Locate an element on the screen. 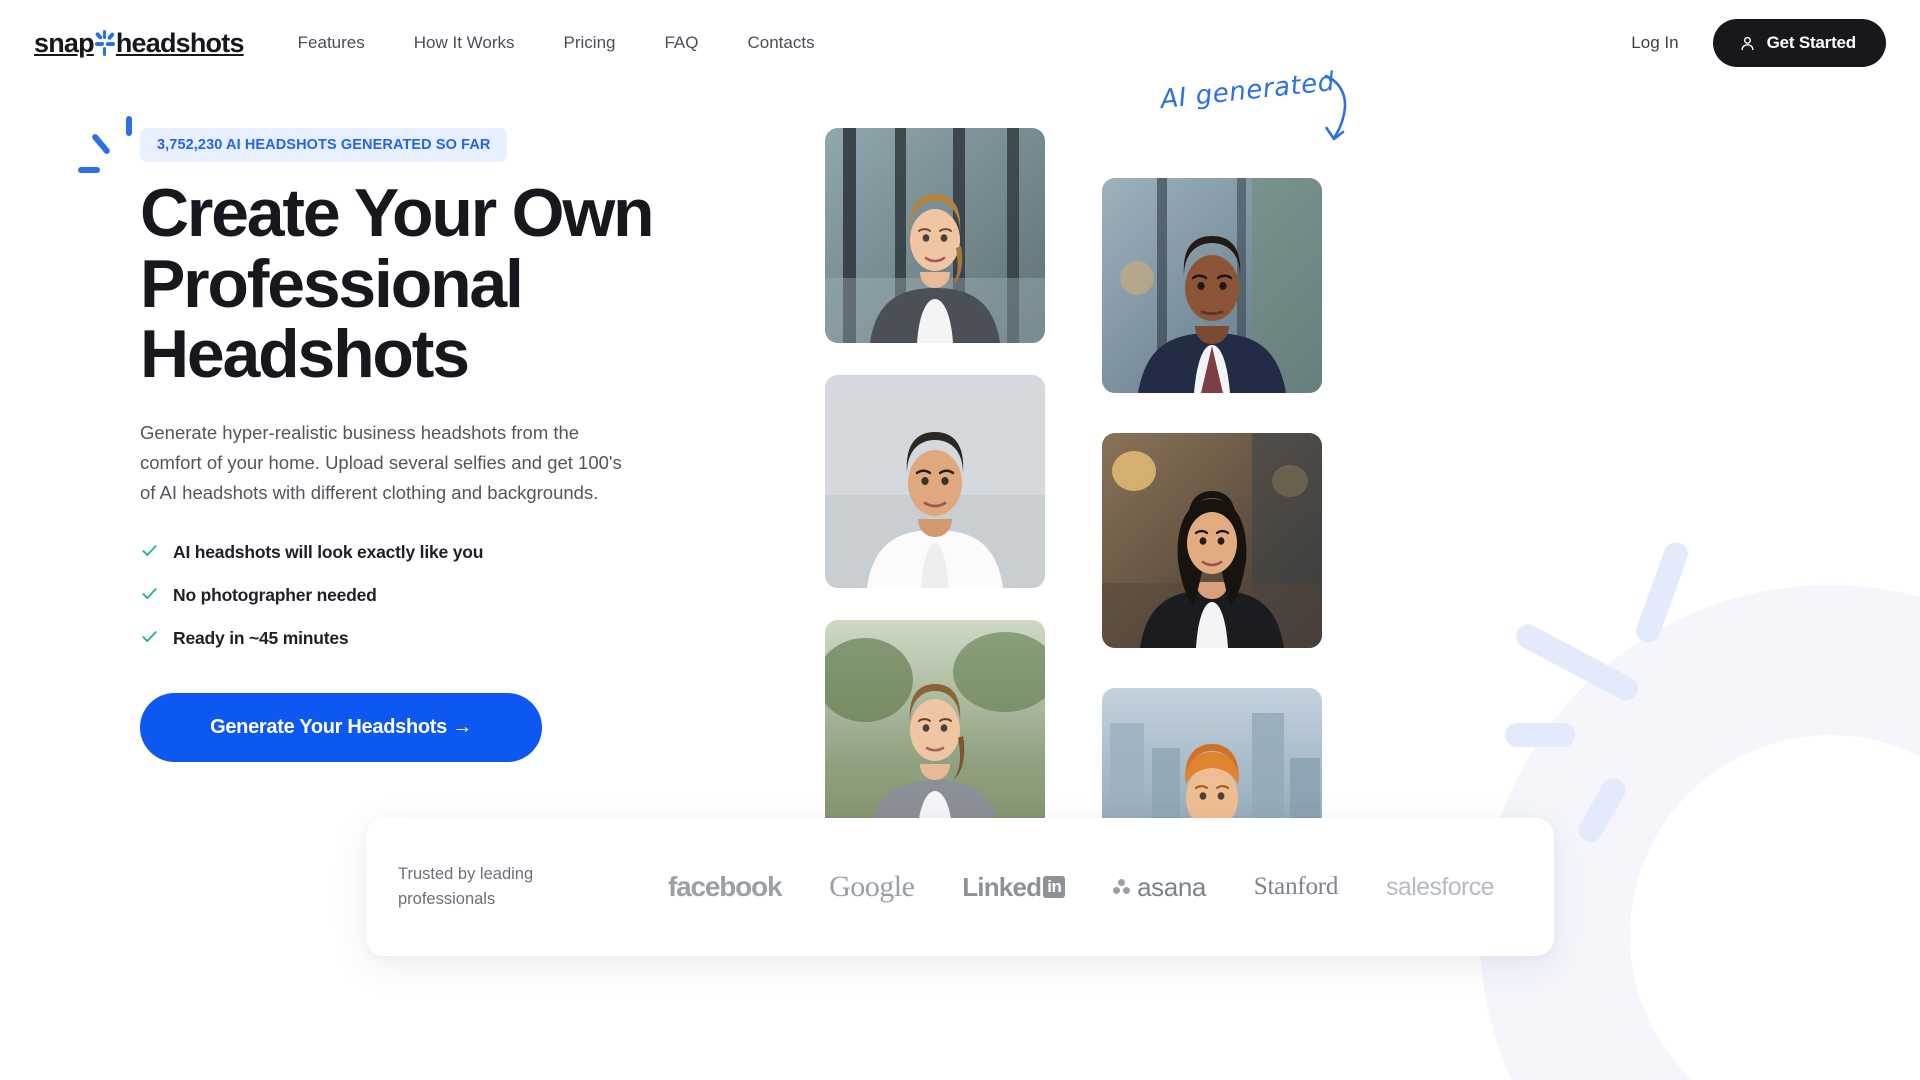  gallery-column-right is located at coordinates (1212, 515).